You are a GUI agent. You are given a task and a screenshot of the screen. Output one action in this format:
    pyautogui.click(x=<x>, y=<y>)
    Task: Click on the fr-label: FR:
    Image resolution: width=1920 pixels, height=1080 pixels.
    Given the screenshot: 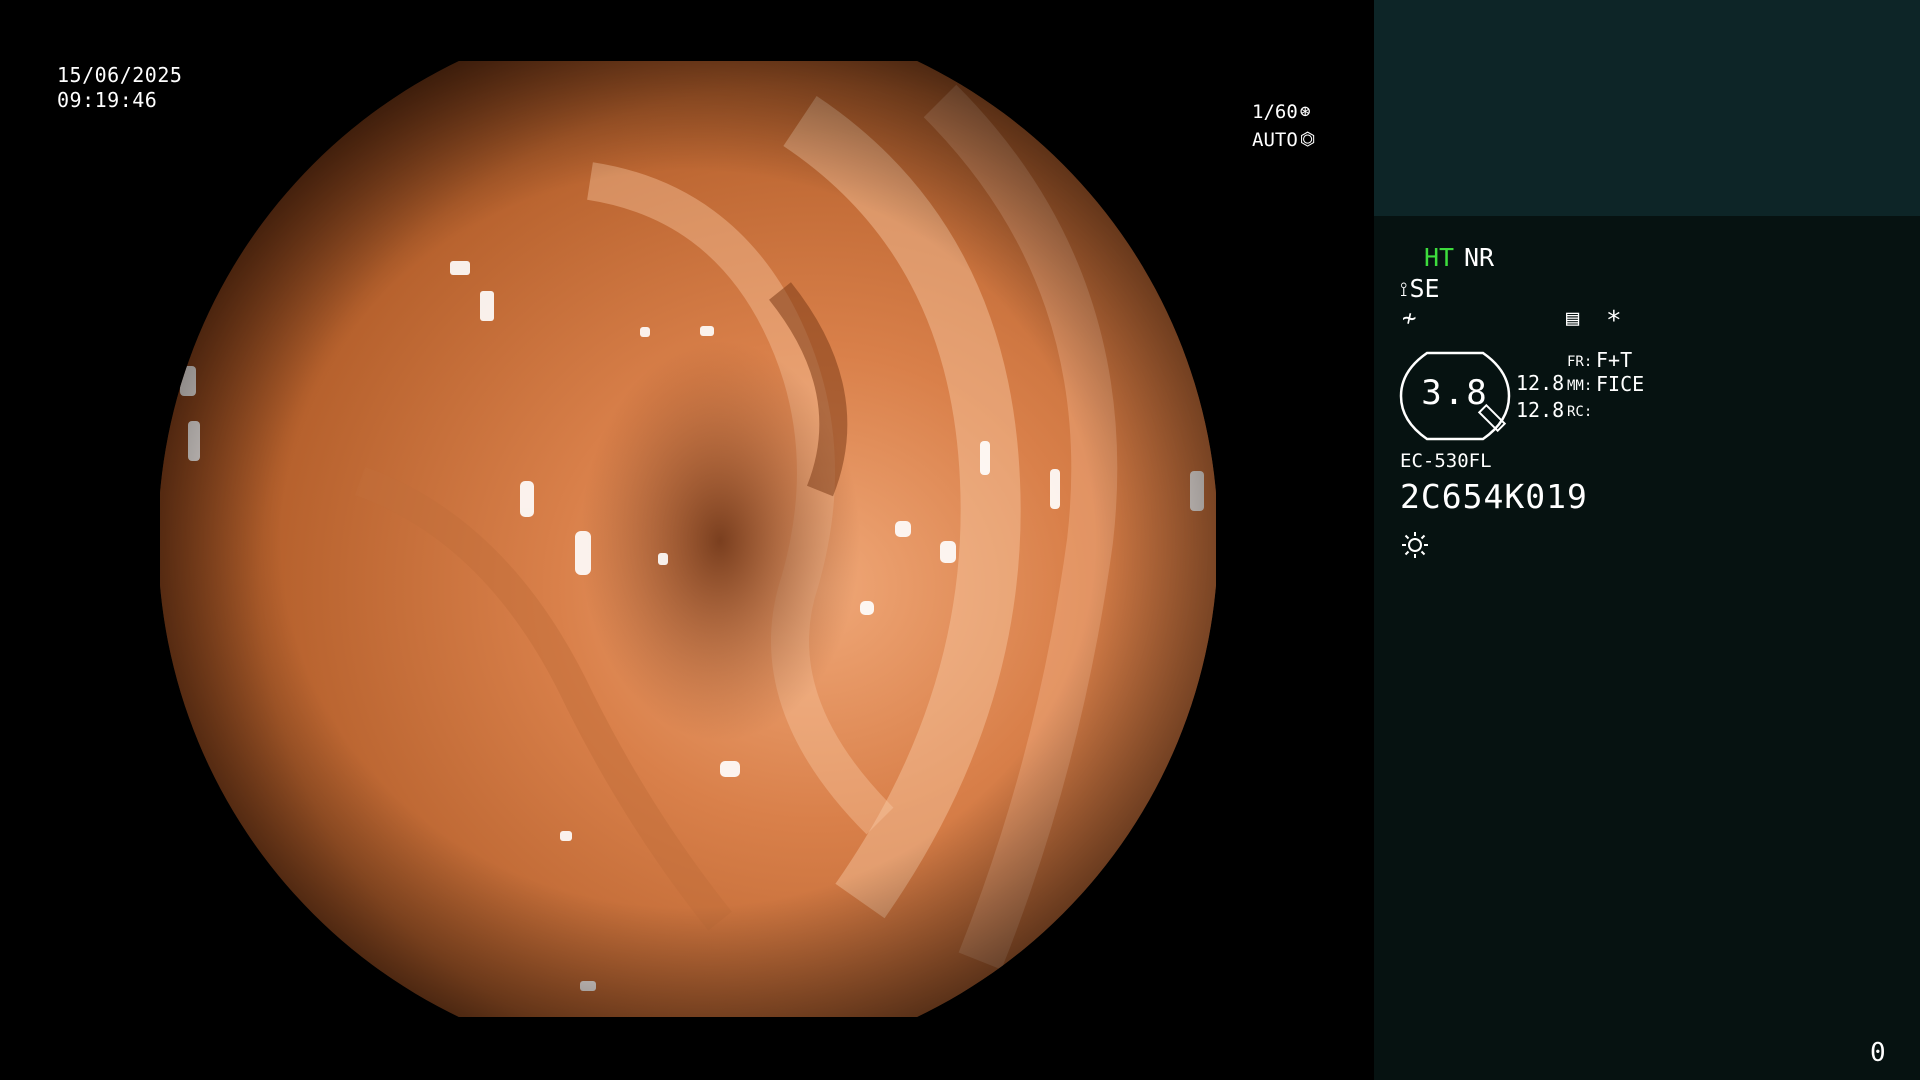 What is the action you would take?
    pyautogui.click(x=1580, y=362)
    